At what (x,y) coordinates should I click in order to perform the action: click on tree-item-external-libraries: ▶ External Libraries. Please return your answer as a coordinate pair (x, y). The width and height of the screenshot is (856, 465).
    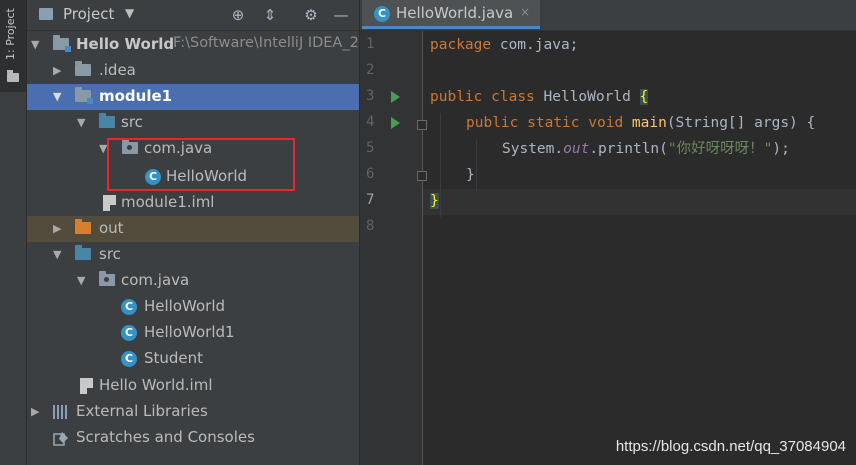
    Looking at the image, I should click on (193, 412).